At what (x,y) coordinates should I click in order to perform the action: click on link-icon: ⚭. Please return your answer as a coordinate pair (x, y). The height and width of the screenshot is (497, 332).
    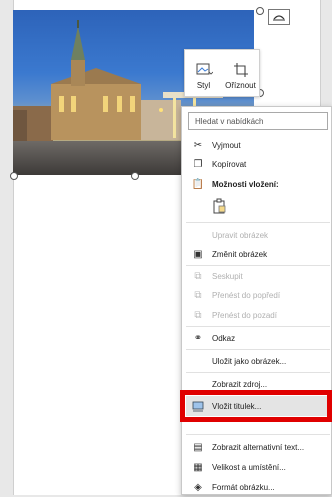
    Looking at the image, I should click on (198, 338).